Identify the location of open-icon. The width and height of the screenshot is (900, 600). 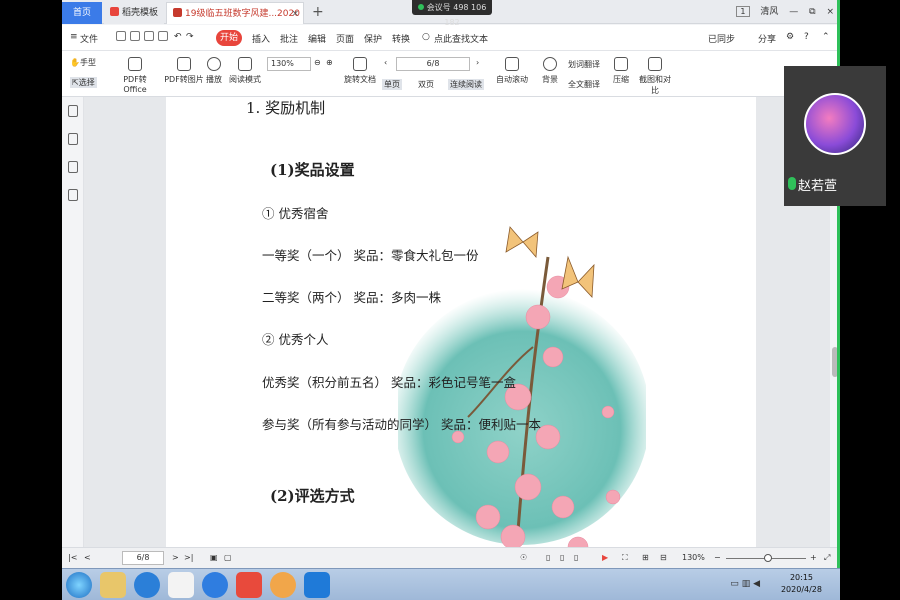
(121, 36).